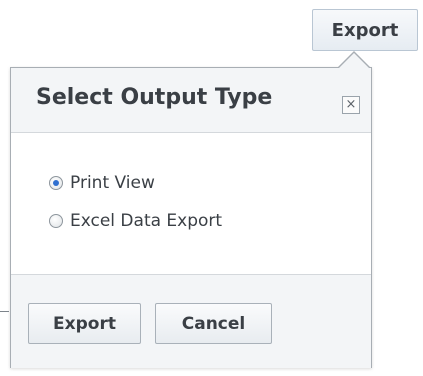  I want to click on radio-print-view, so click(56, 183).